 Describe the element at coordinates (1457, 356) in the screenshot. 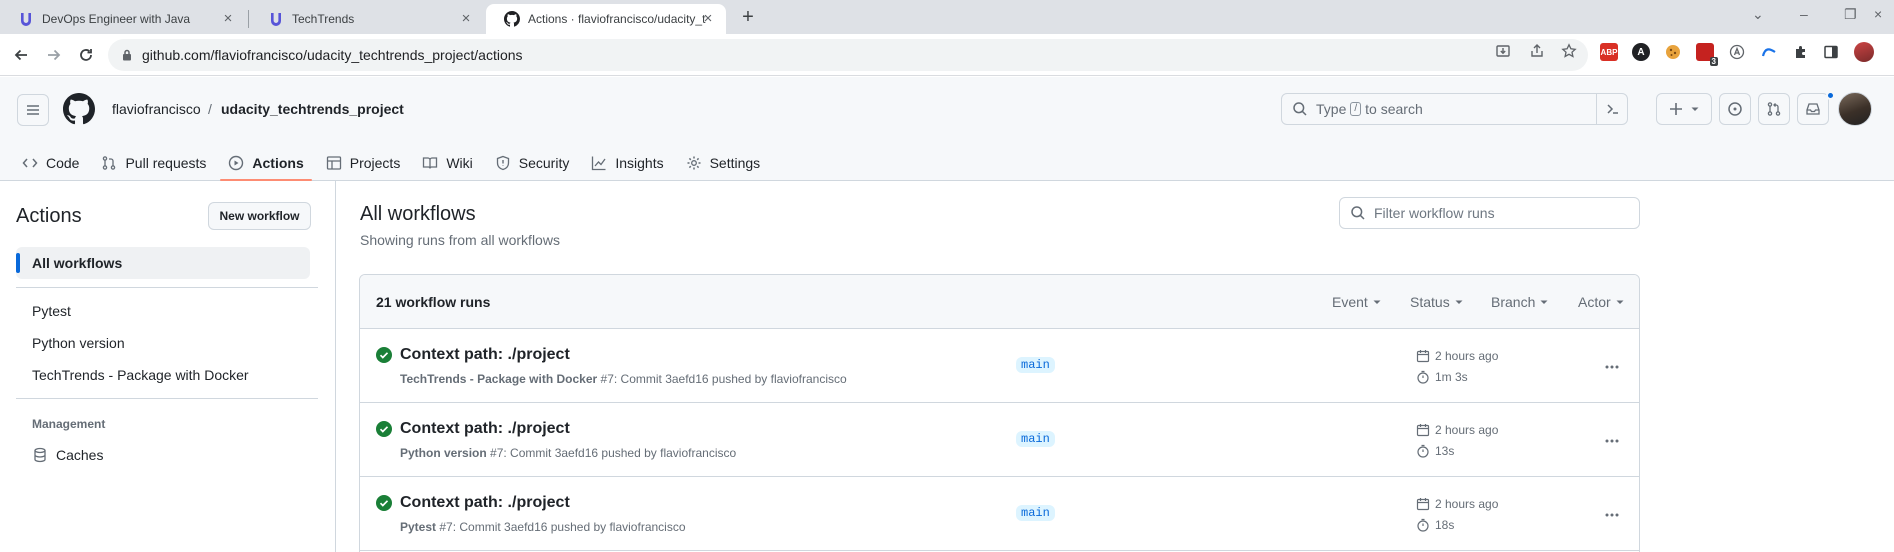

I see `run-timestamp: 2 hours ago` at that location.